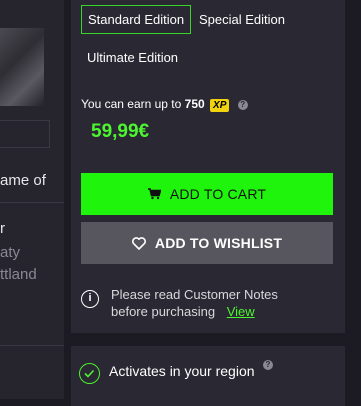 The width and height of the screenshot is (361, 406). I want to click on check-circle-icon, so click(89, 373).